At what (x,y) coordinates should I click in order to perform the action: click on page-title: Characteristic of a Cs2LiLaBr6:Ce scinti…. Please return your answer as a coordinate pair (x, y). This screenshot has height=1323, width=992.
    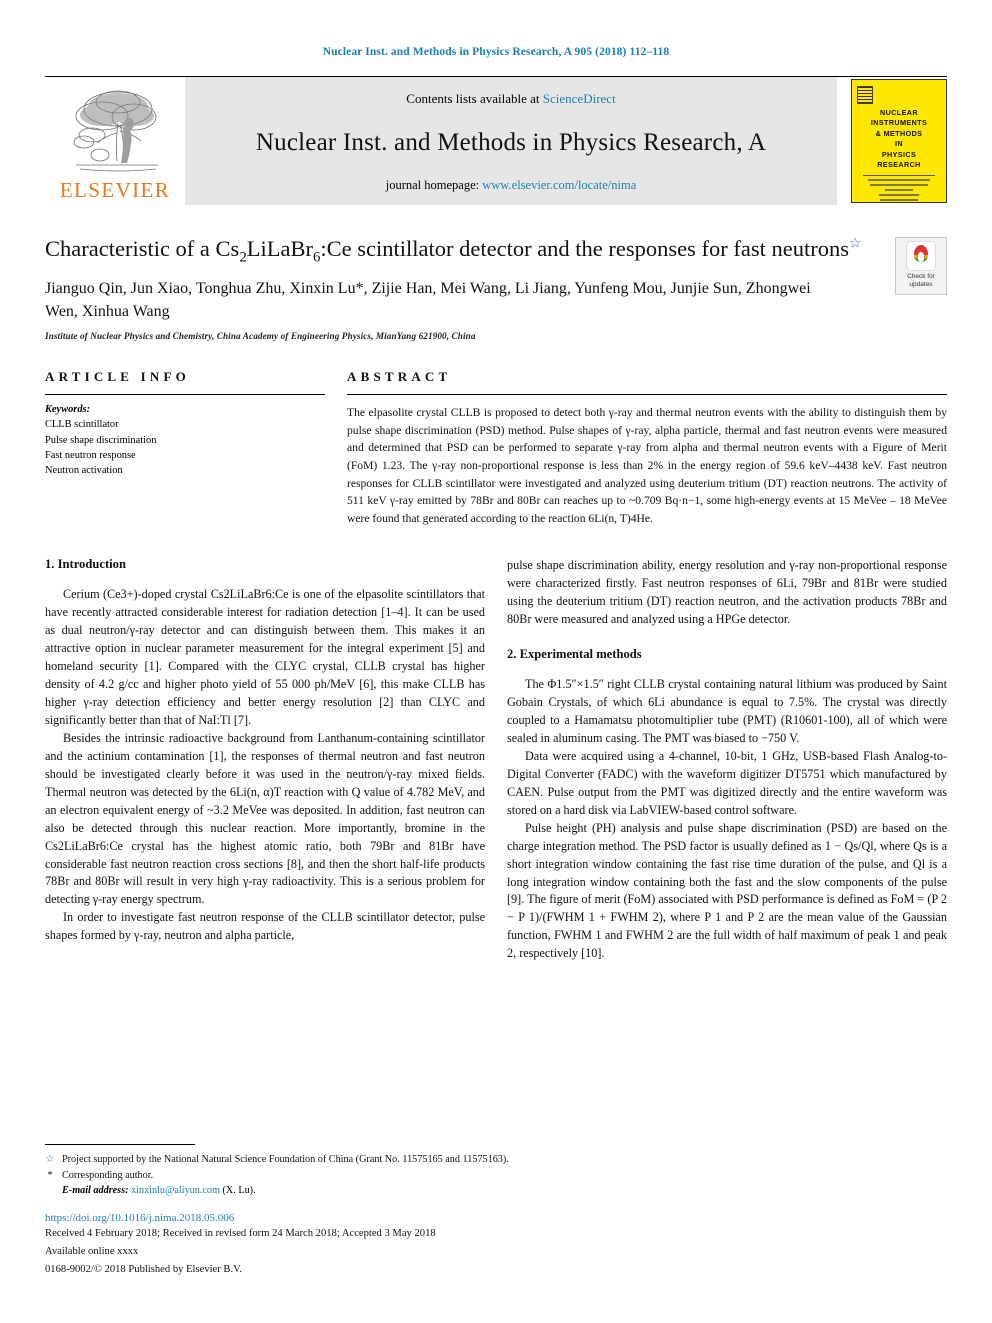
    Looking at the image, I should click on (456, 250).